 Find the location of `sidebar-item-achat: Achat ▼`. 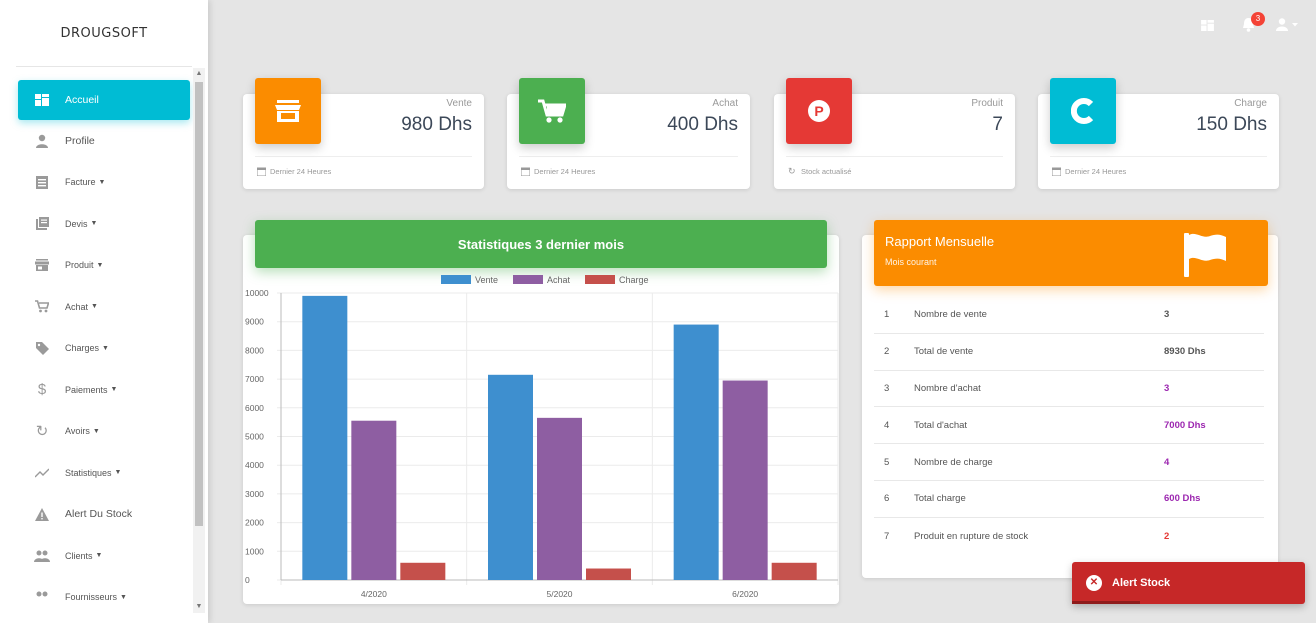

sidebar-item-achat: Achat ▼ is located at coordinates (104, 307).